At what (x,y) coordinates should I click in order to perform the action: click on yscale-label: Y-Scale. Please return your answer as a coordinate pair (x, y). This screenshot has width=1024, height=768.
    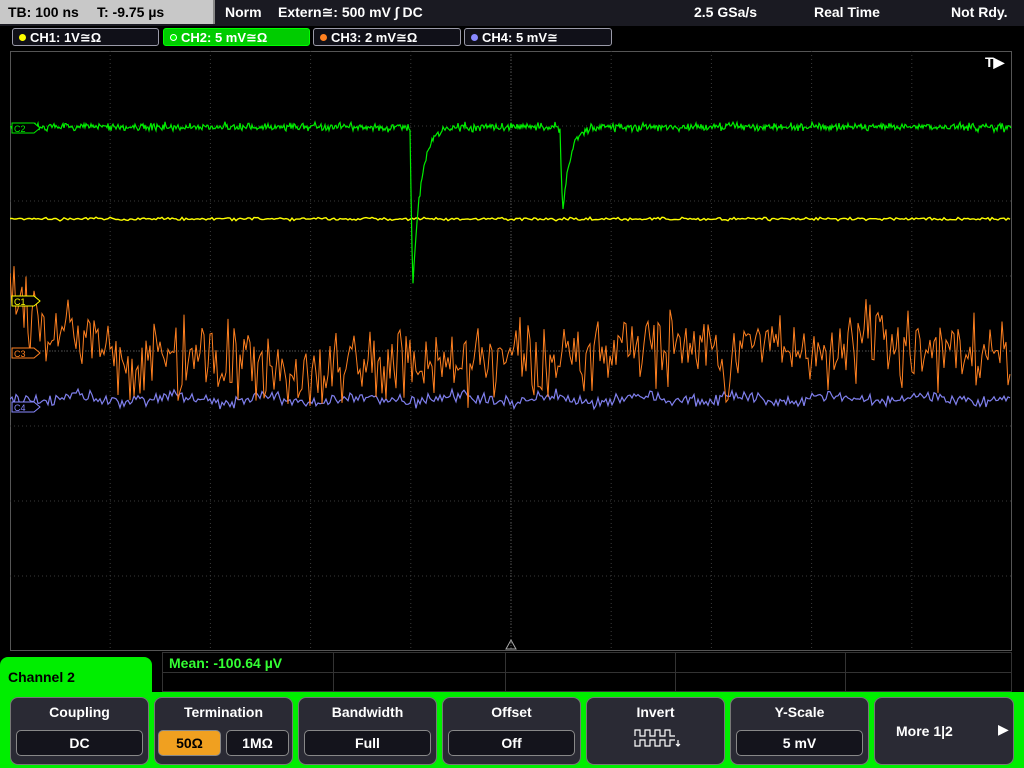
    Looking at the image, I should click on (799, 712).